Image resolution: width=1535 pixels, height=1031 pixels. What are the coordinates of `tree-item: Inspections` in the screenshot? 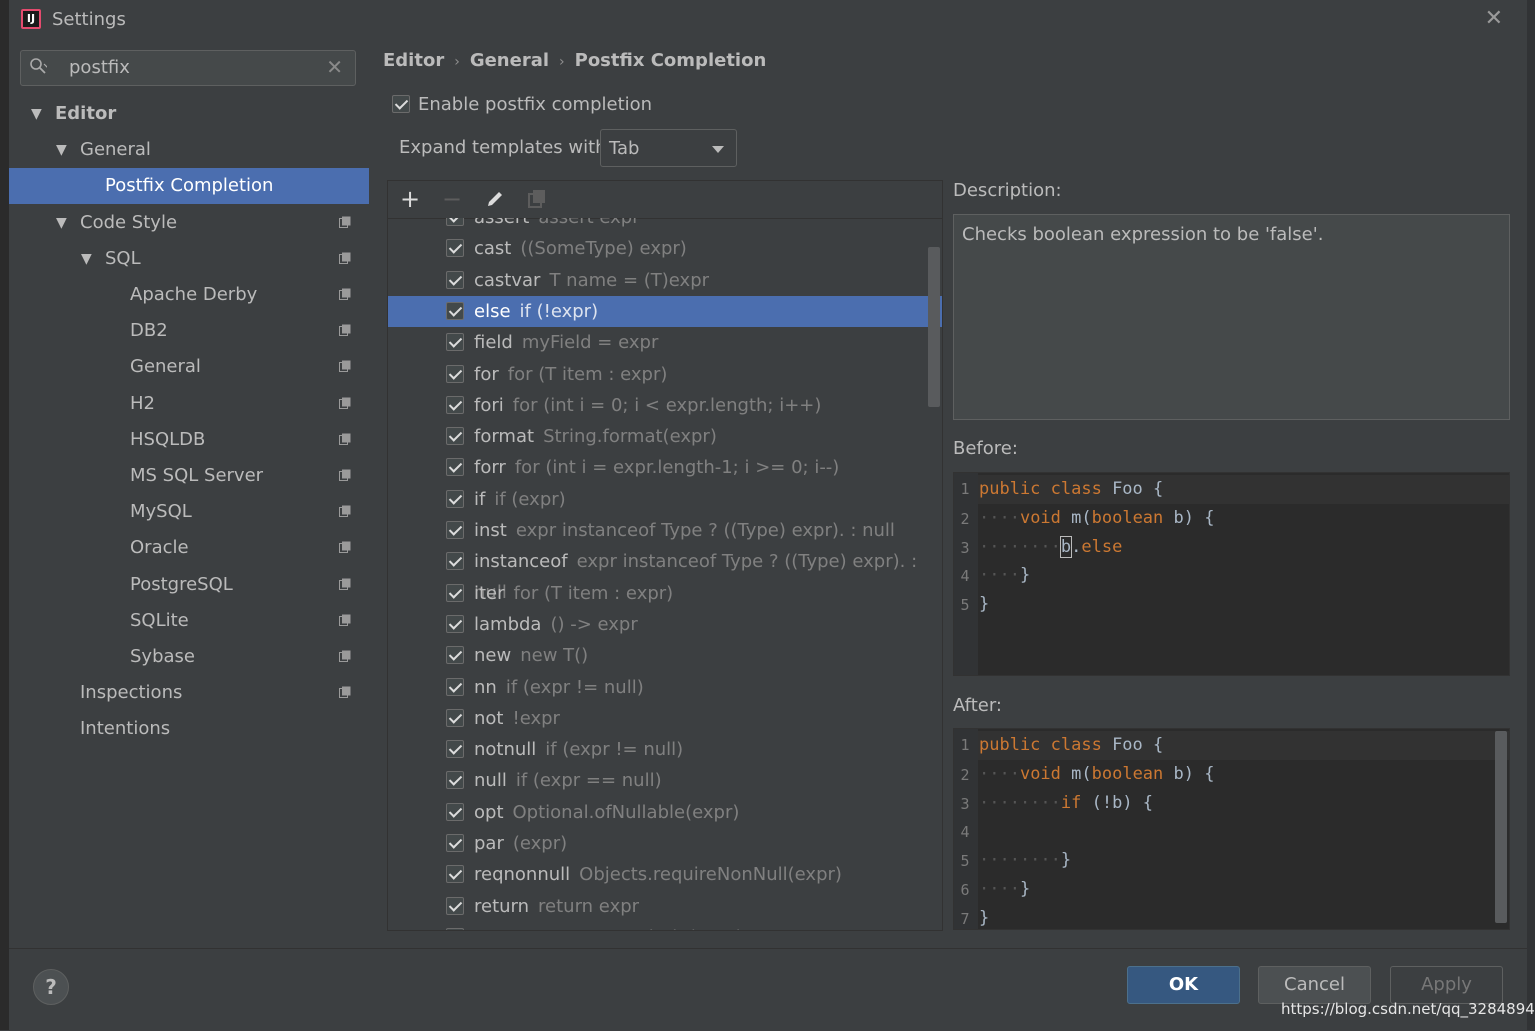 It's located at (189, 693).